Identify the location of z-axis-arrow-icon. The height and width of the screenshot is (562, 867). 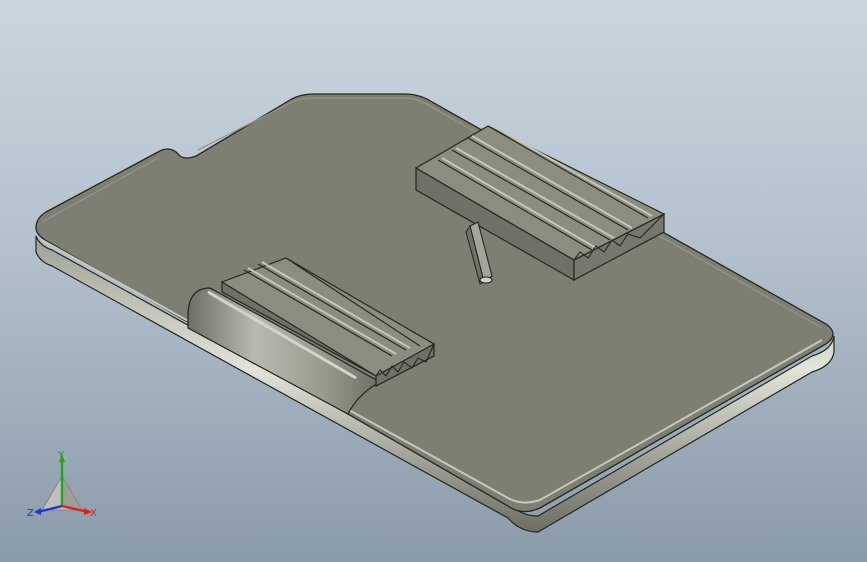
(37, 511).